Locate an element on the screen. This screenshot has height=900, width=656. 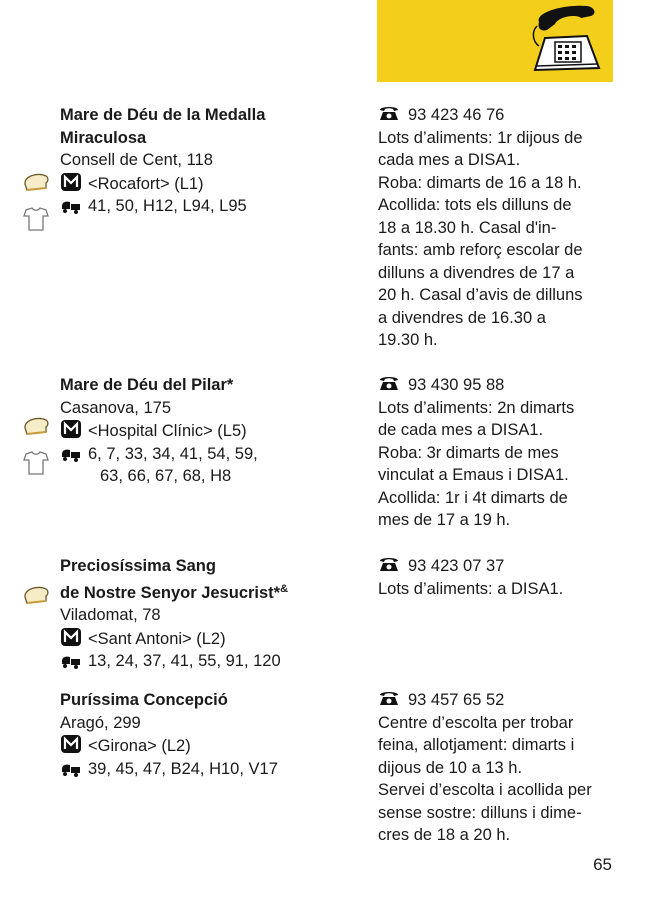
entry-address: Aragó, 299 is located at coordinates (100, 722).